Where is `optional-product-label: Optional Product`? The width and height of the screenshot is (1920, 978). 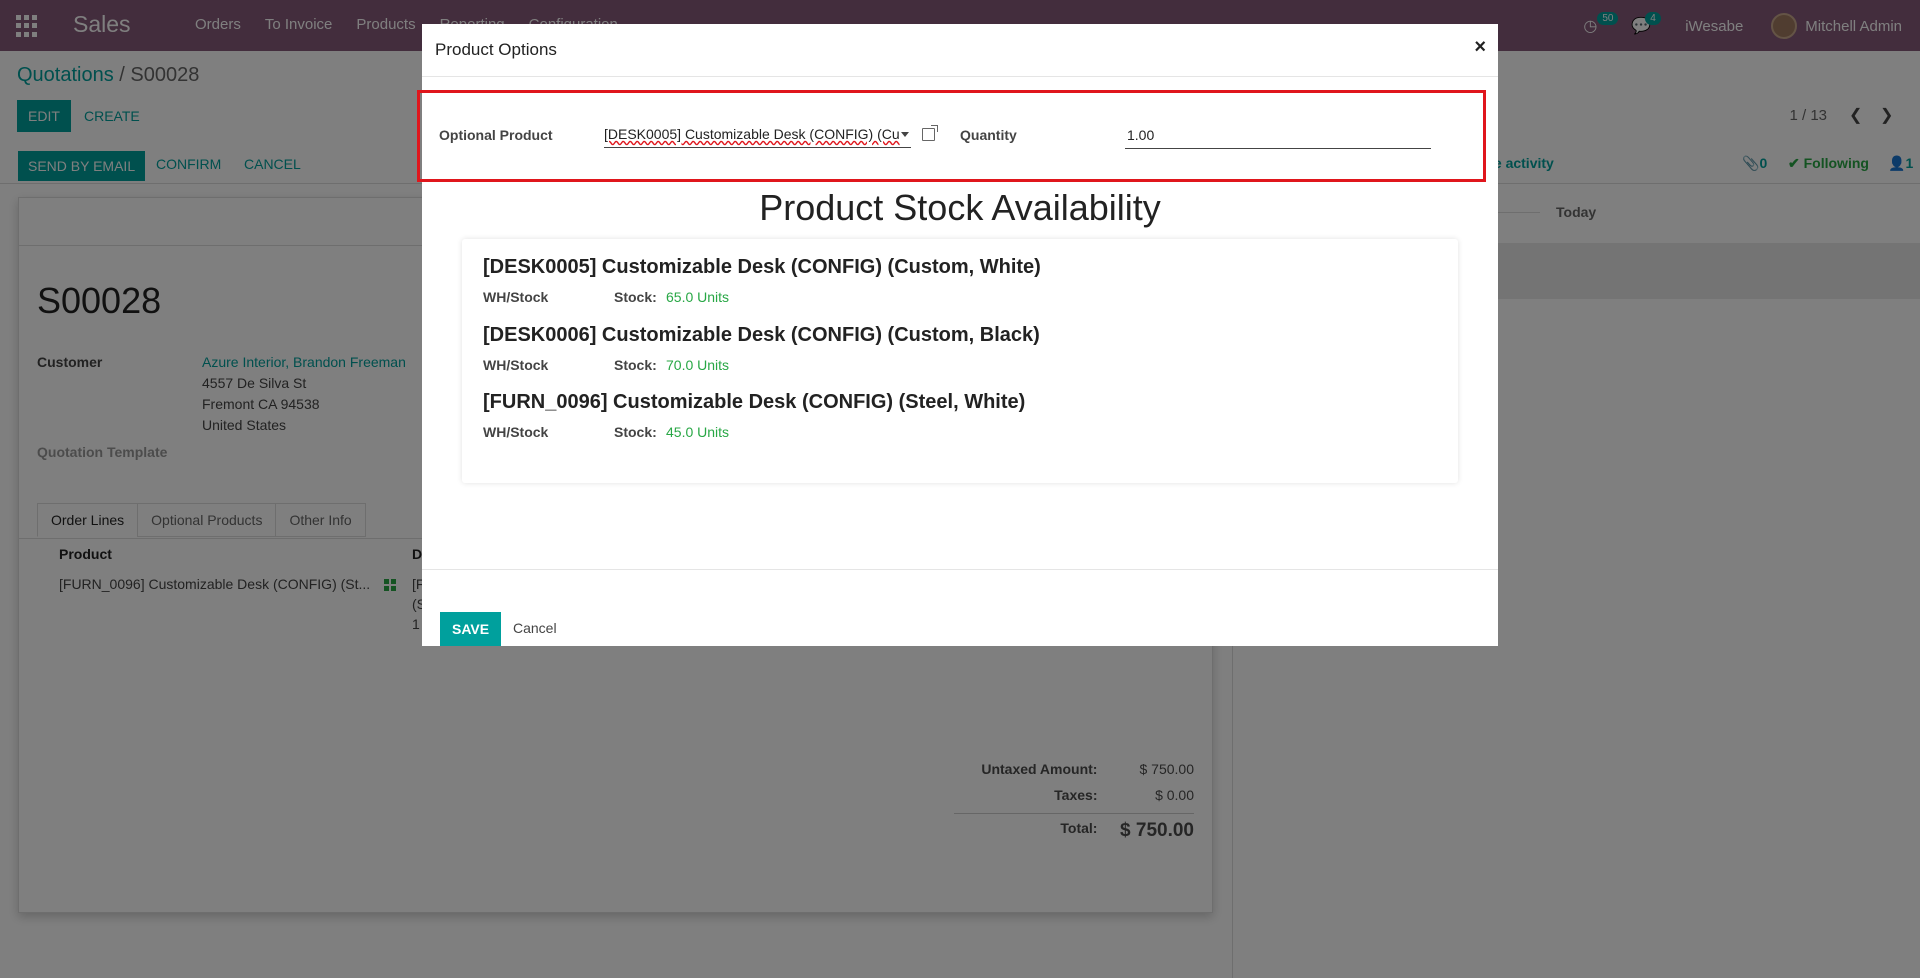 optional-product-label: Optional Product is located at coordinates (496, 135).